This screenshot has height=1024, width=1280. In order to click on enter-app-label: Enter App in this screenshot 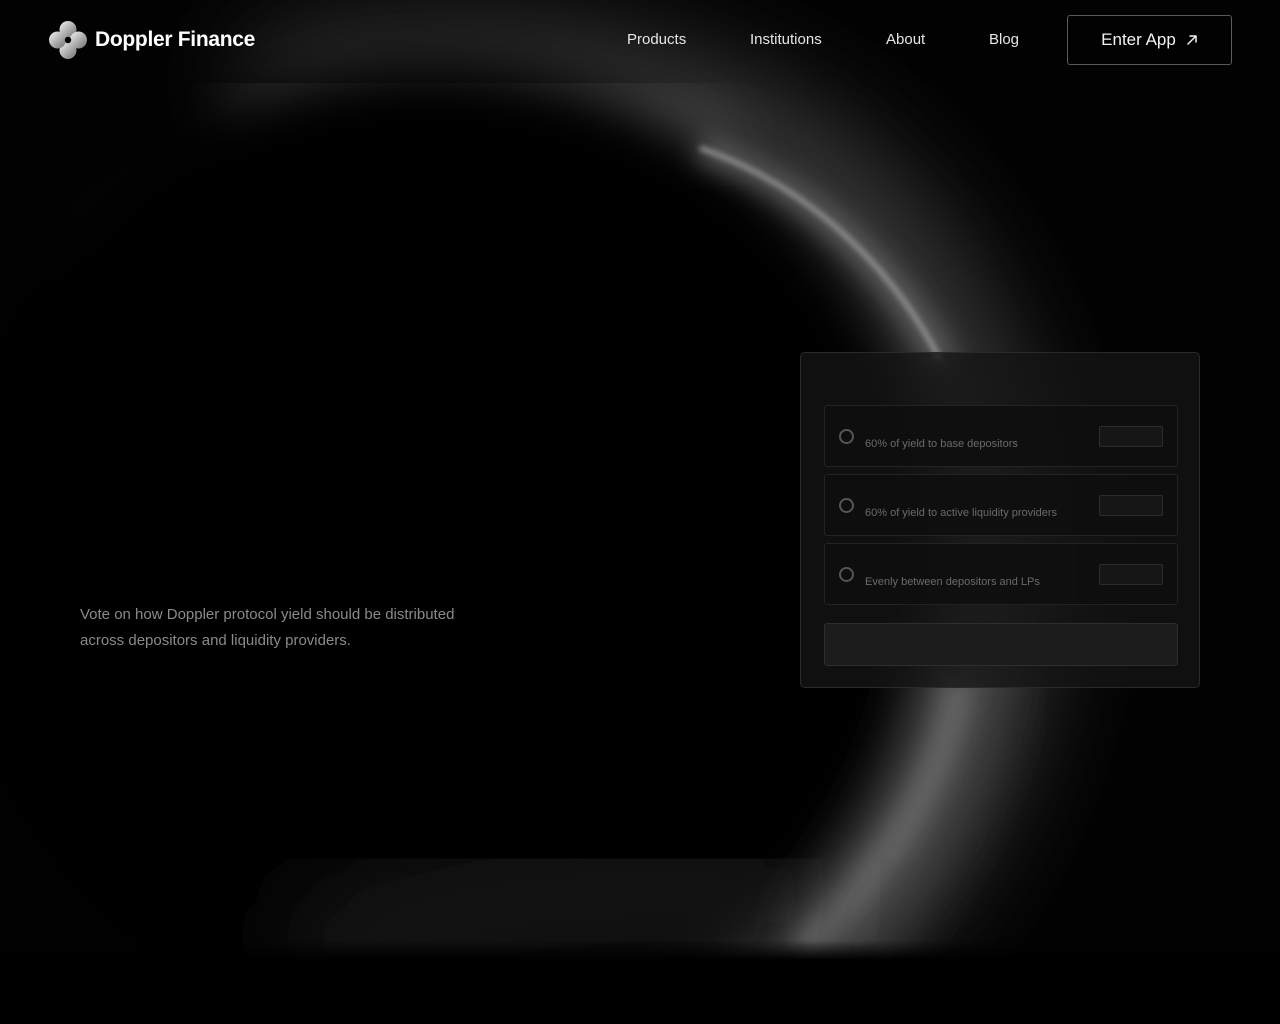, I will do `click(1138, 39)`.